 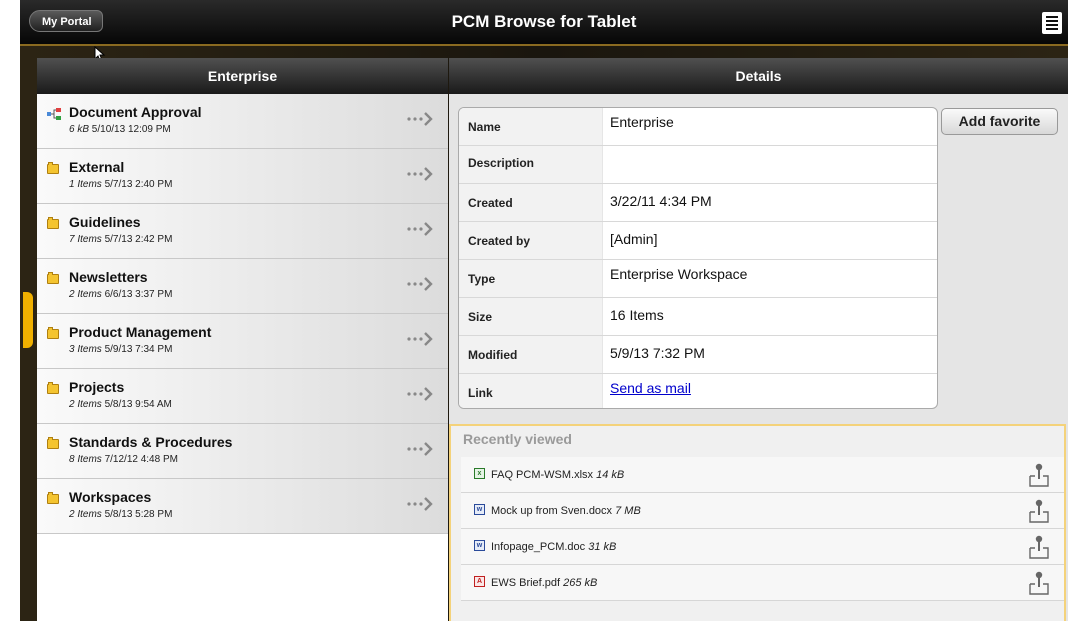 I want to click on top-bar: My Portal PCM Browse for Tablet, so click(x=544, y=23).